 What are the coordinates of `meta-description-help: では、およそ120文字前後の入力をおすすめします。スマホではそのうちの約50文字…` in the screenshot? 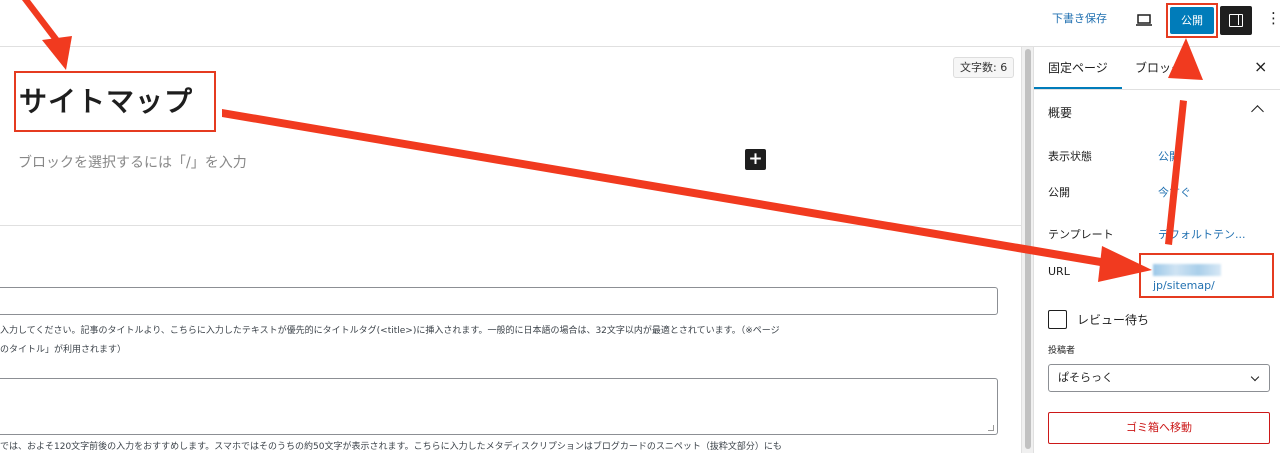 It's located at (391, 447).